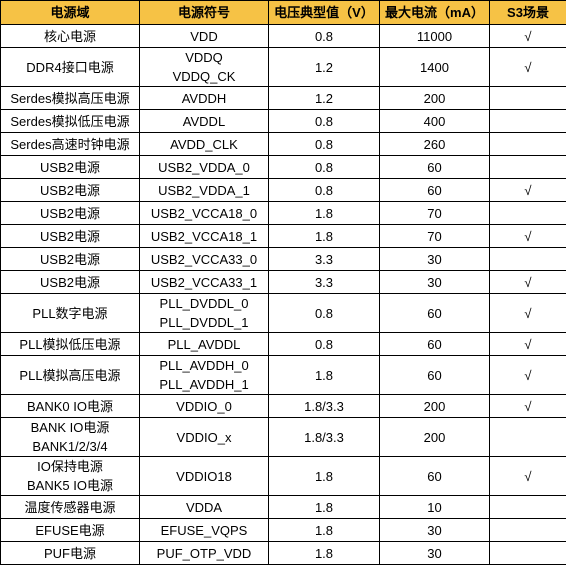 The image size is (566, 574). I want to click on cell-power-domain-line: Serdes模拟低压电源, so click(70, 121).